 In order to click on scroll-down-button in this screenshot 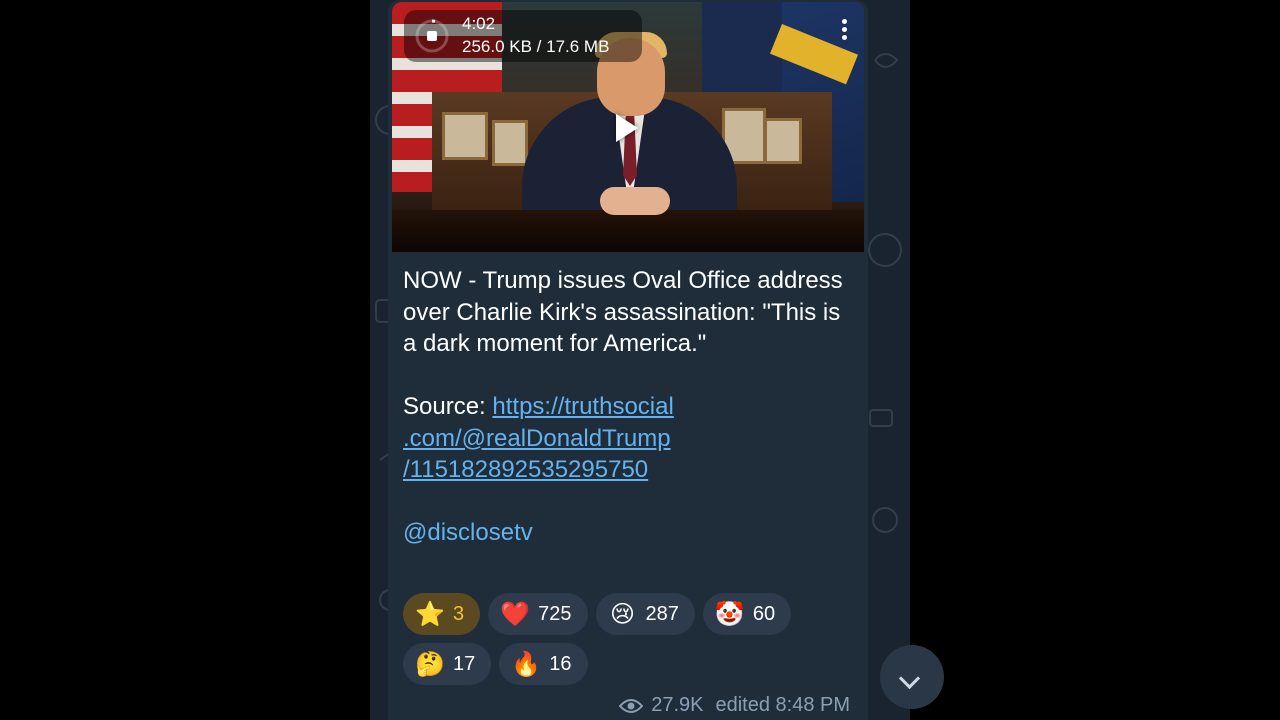, I will do `click(912, 677)`.